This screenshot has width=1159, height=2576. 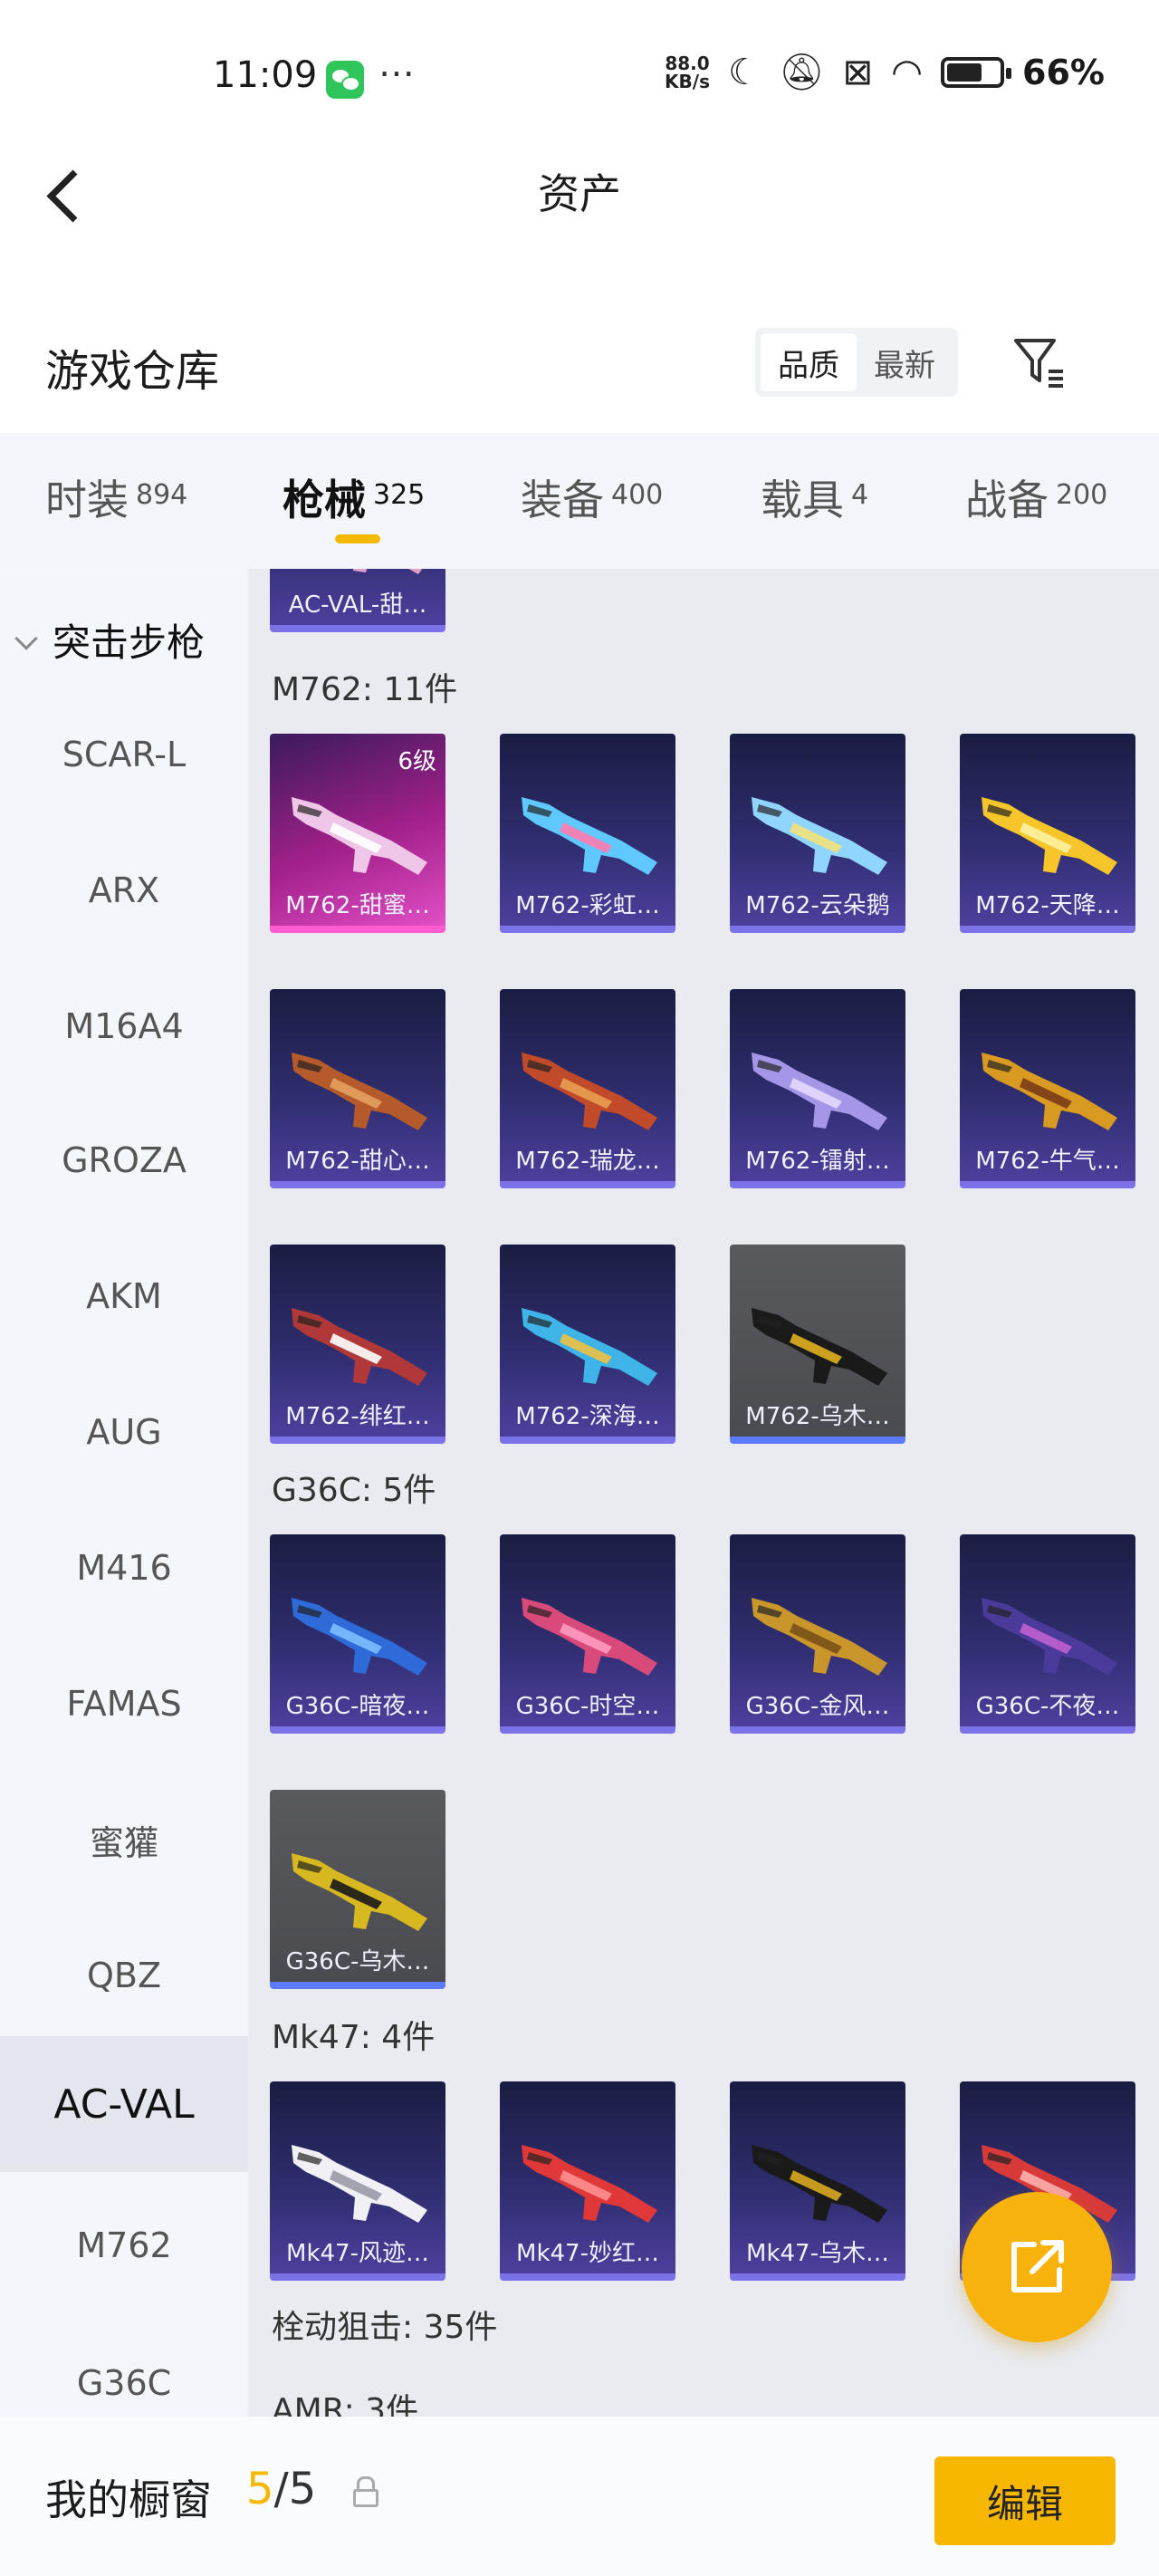 I want to click on category-assault-rifles: 突击步枪, so click(x=110, y=640).